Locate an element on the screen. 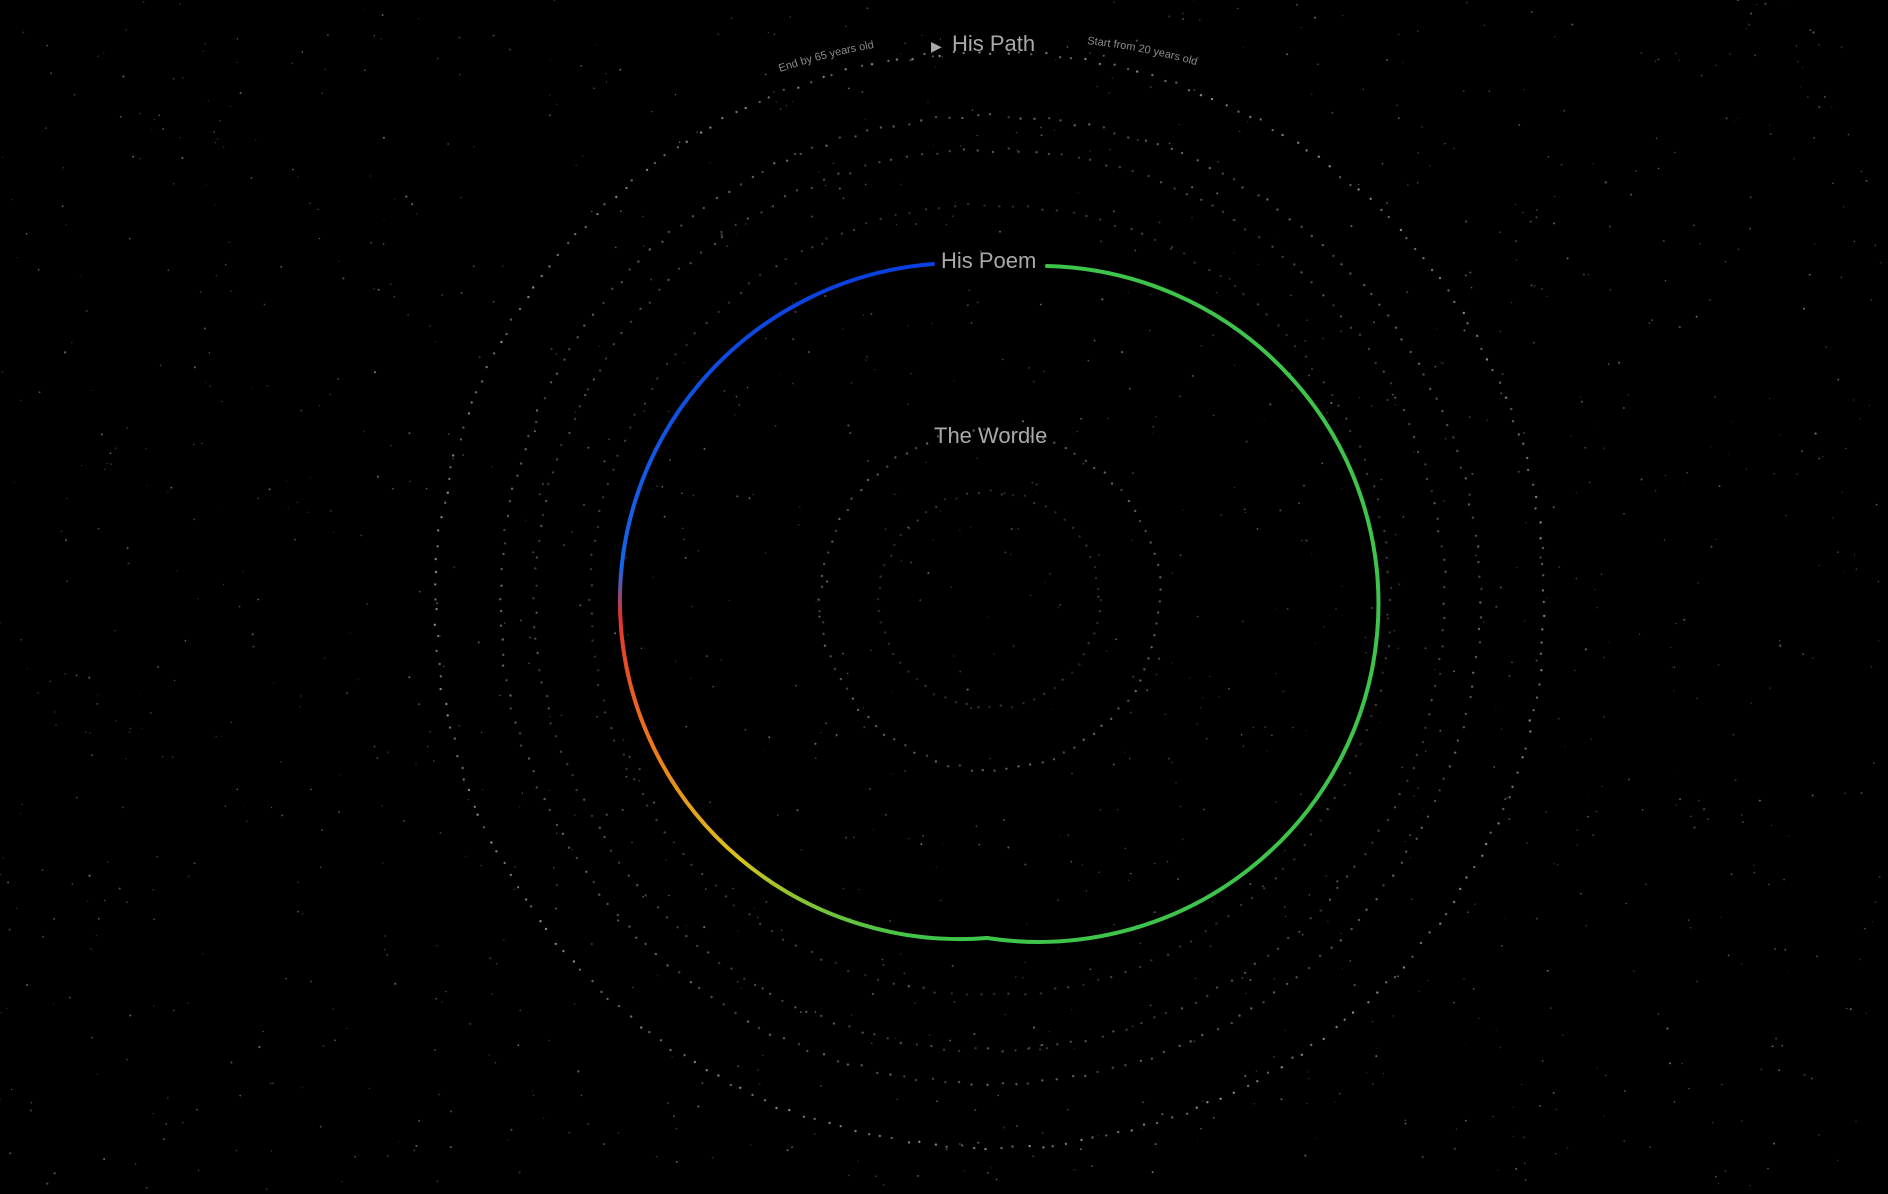 The width and height of the screenshot is (1888, 1194). his-path-label: His Path is located at coordinates (993, 43).